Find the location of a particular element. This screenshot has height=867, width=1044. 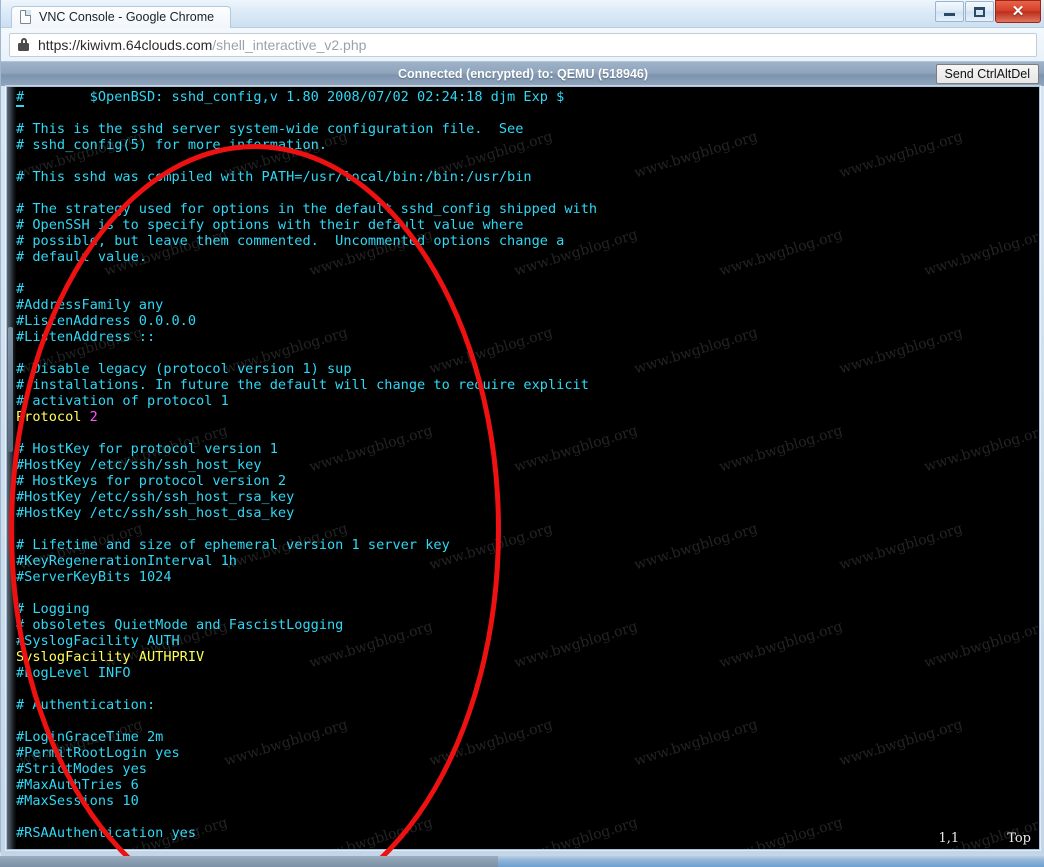

terminal-line: # sshd_config(5) for more information. is located at coordinates (171, 145).